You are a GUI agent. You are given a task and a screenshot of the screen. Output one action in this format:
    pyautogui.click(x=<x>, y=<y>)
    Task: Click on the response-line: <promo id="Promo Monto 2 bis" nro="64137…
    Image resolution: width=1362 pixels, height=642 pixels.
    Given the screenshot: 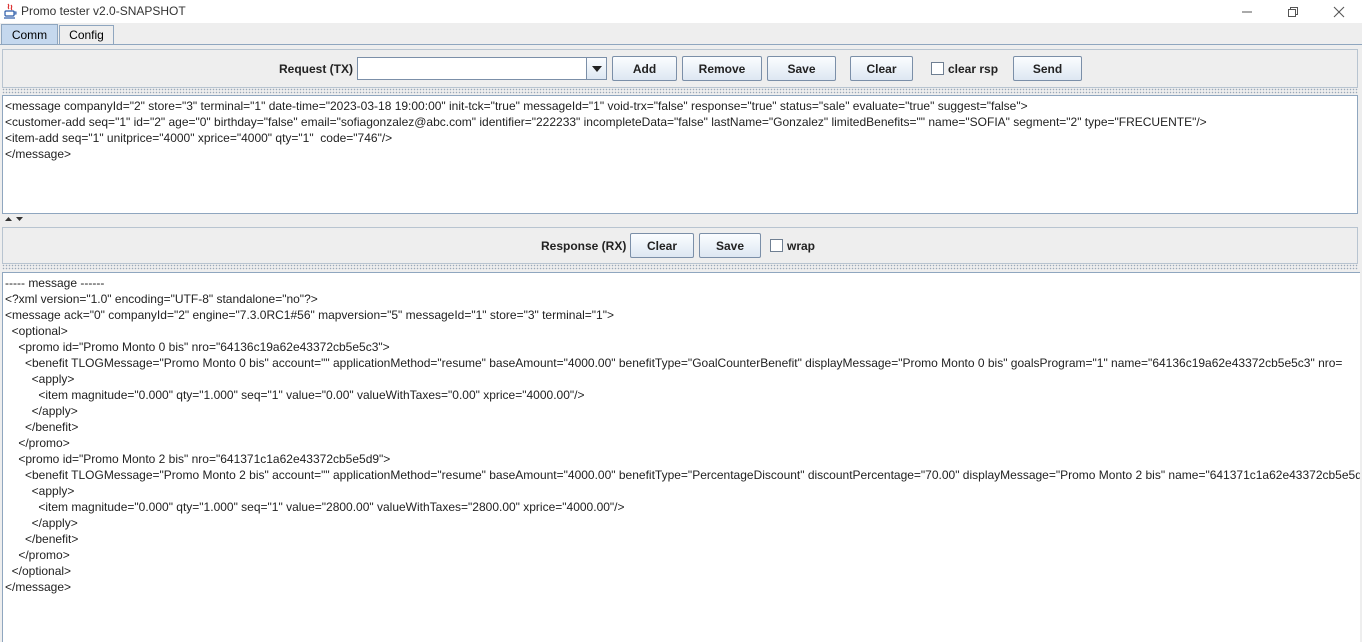 What is the action you would take?
    pyautogui.click(x=198, y=459)
    